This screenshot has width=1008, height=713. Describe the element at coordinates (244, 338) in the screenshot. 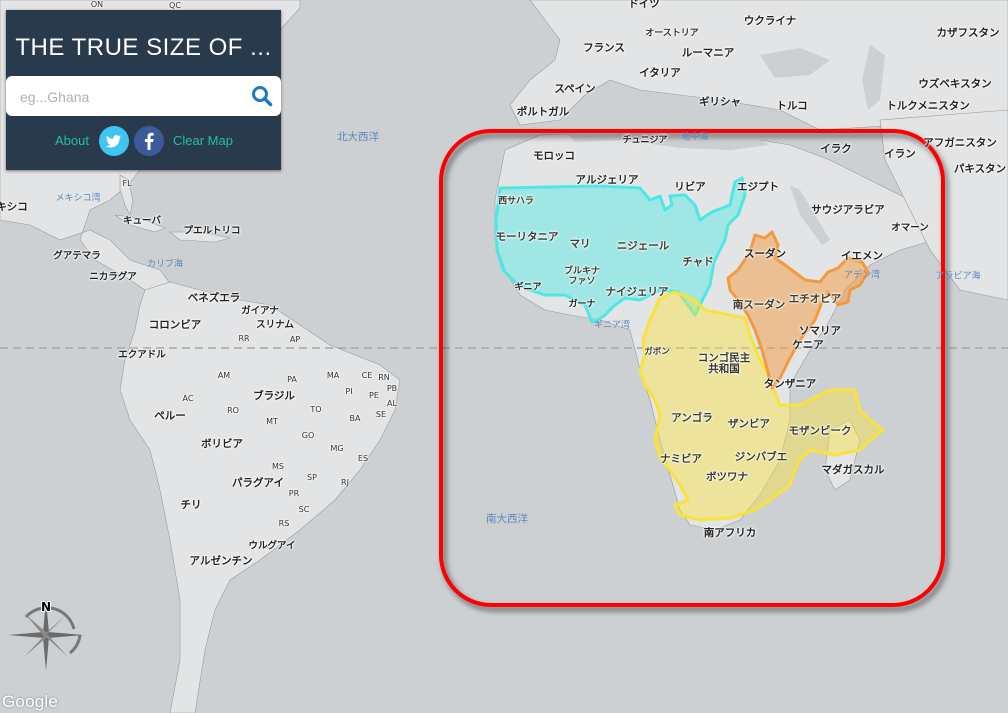

I see `label-region-rr: RR` at that location.